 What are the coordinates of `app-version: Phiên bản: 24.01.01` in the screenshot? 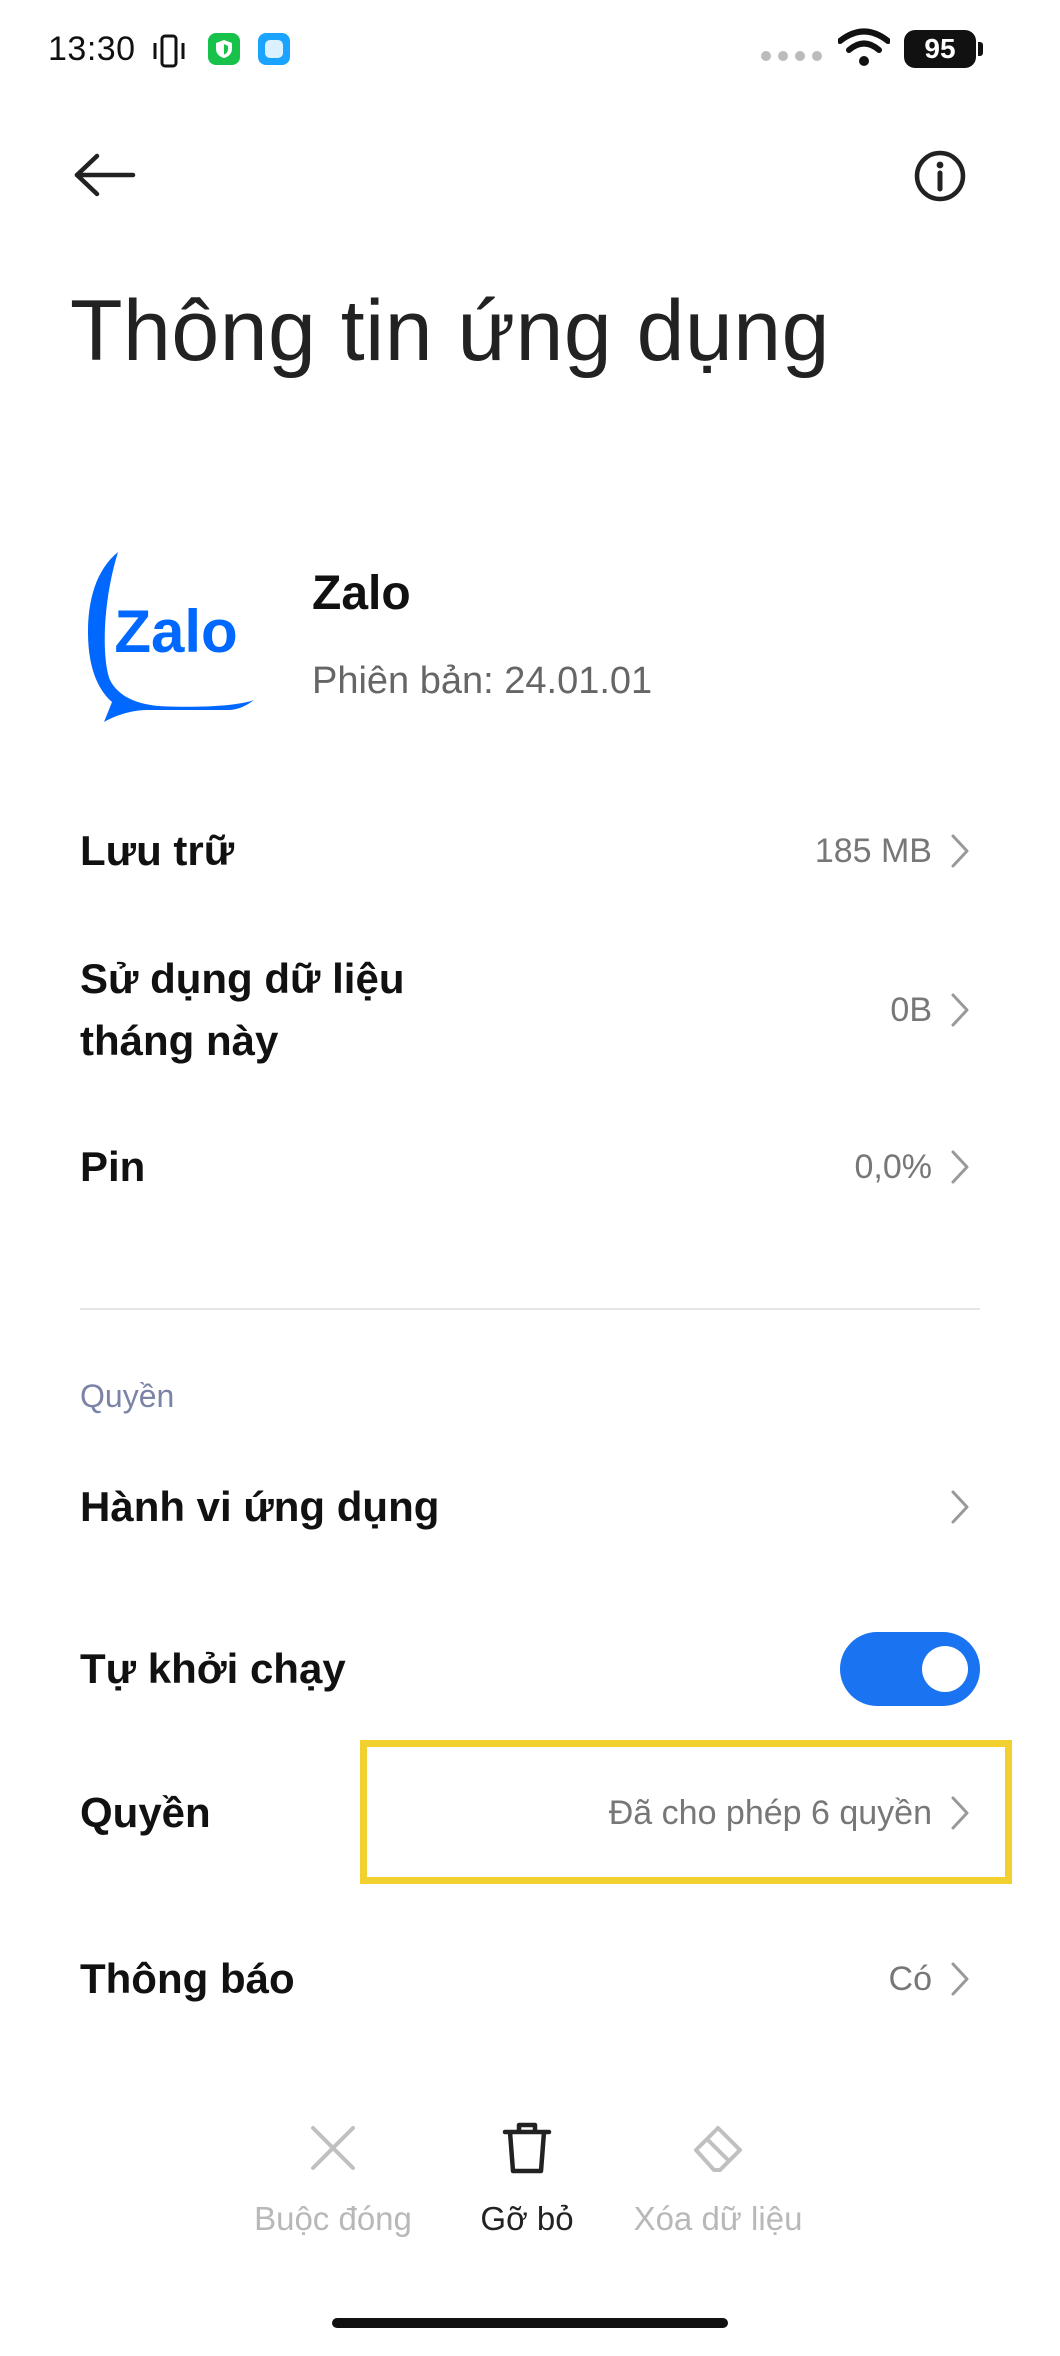 It's located at (482, 681).